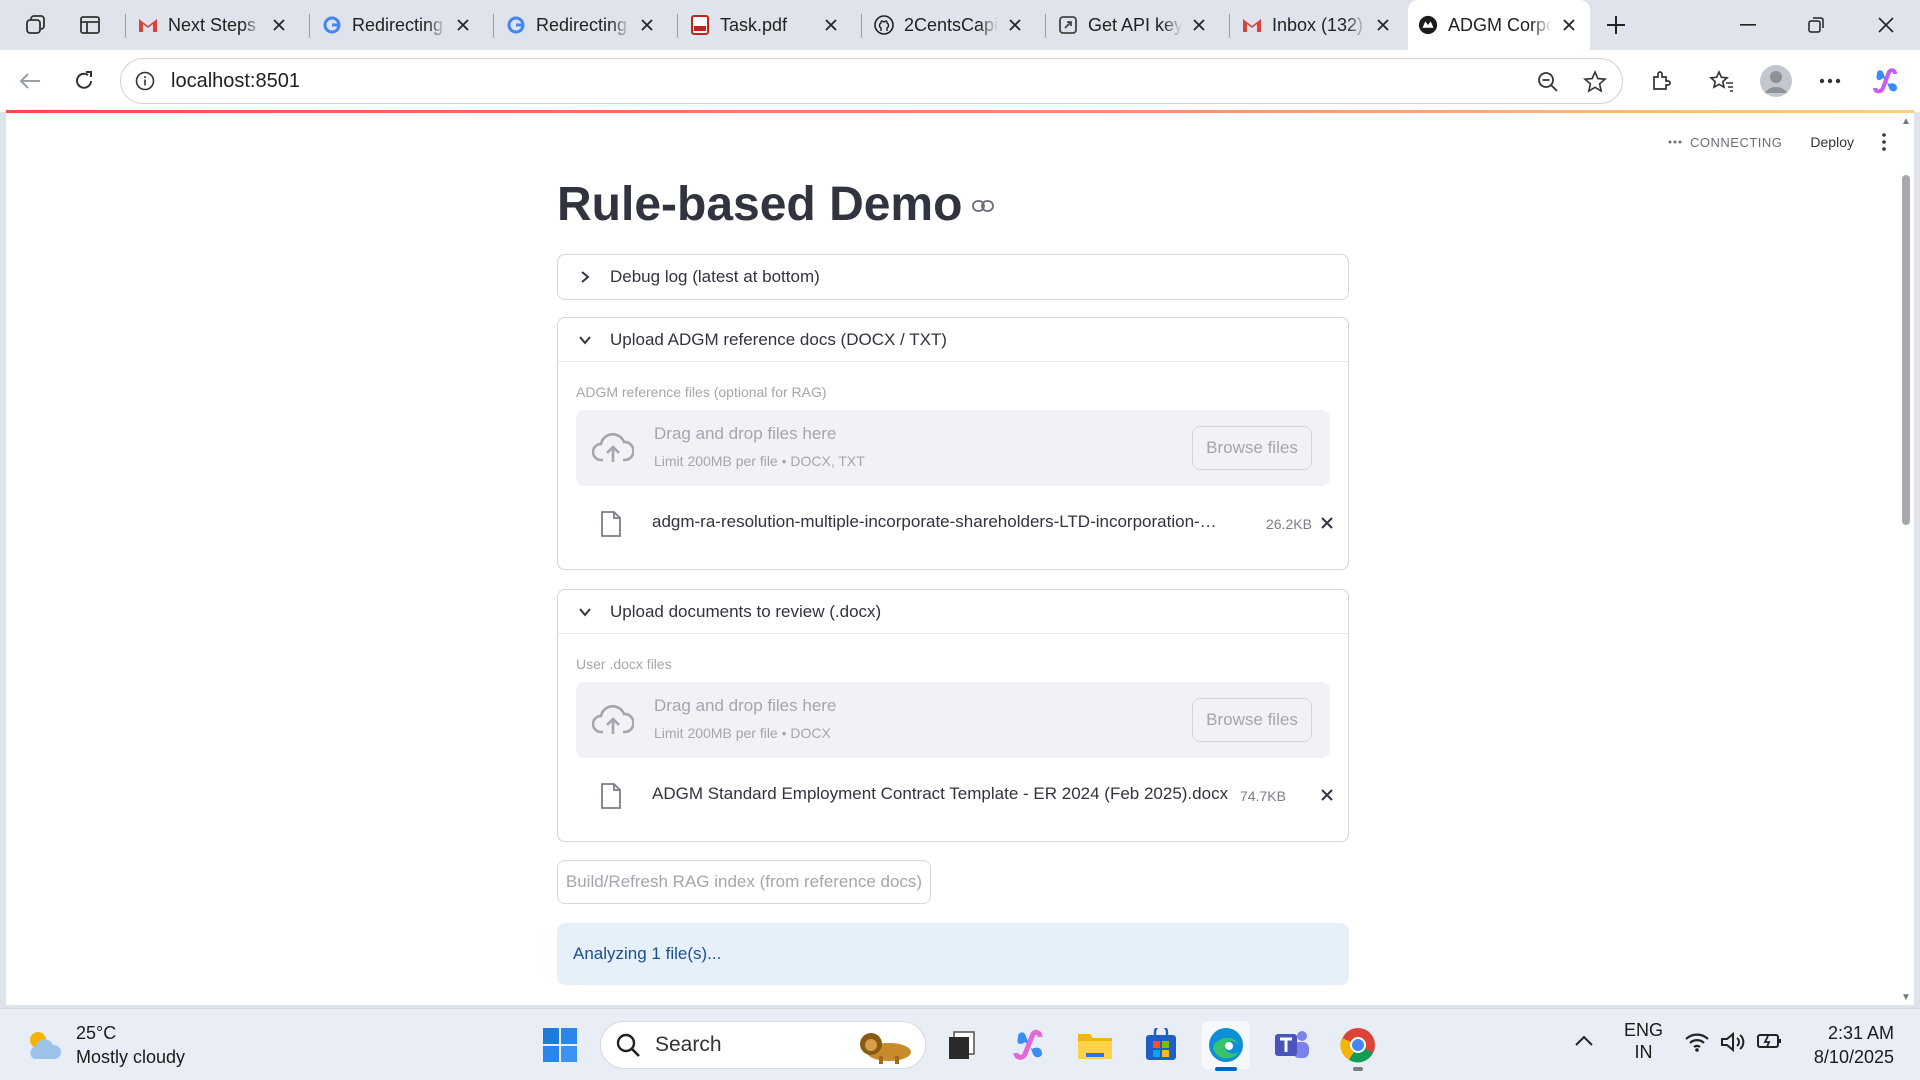  I want to click on github-icon, so click(884, 25).